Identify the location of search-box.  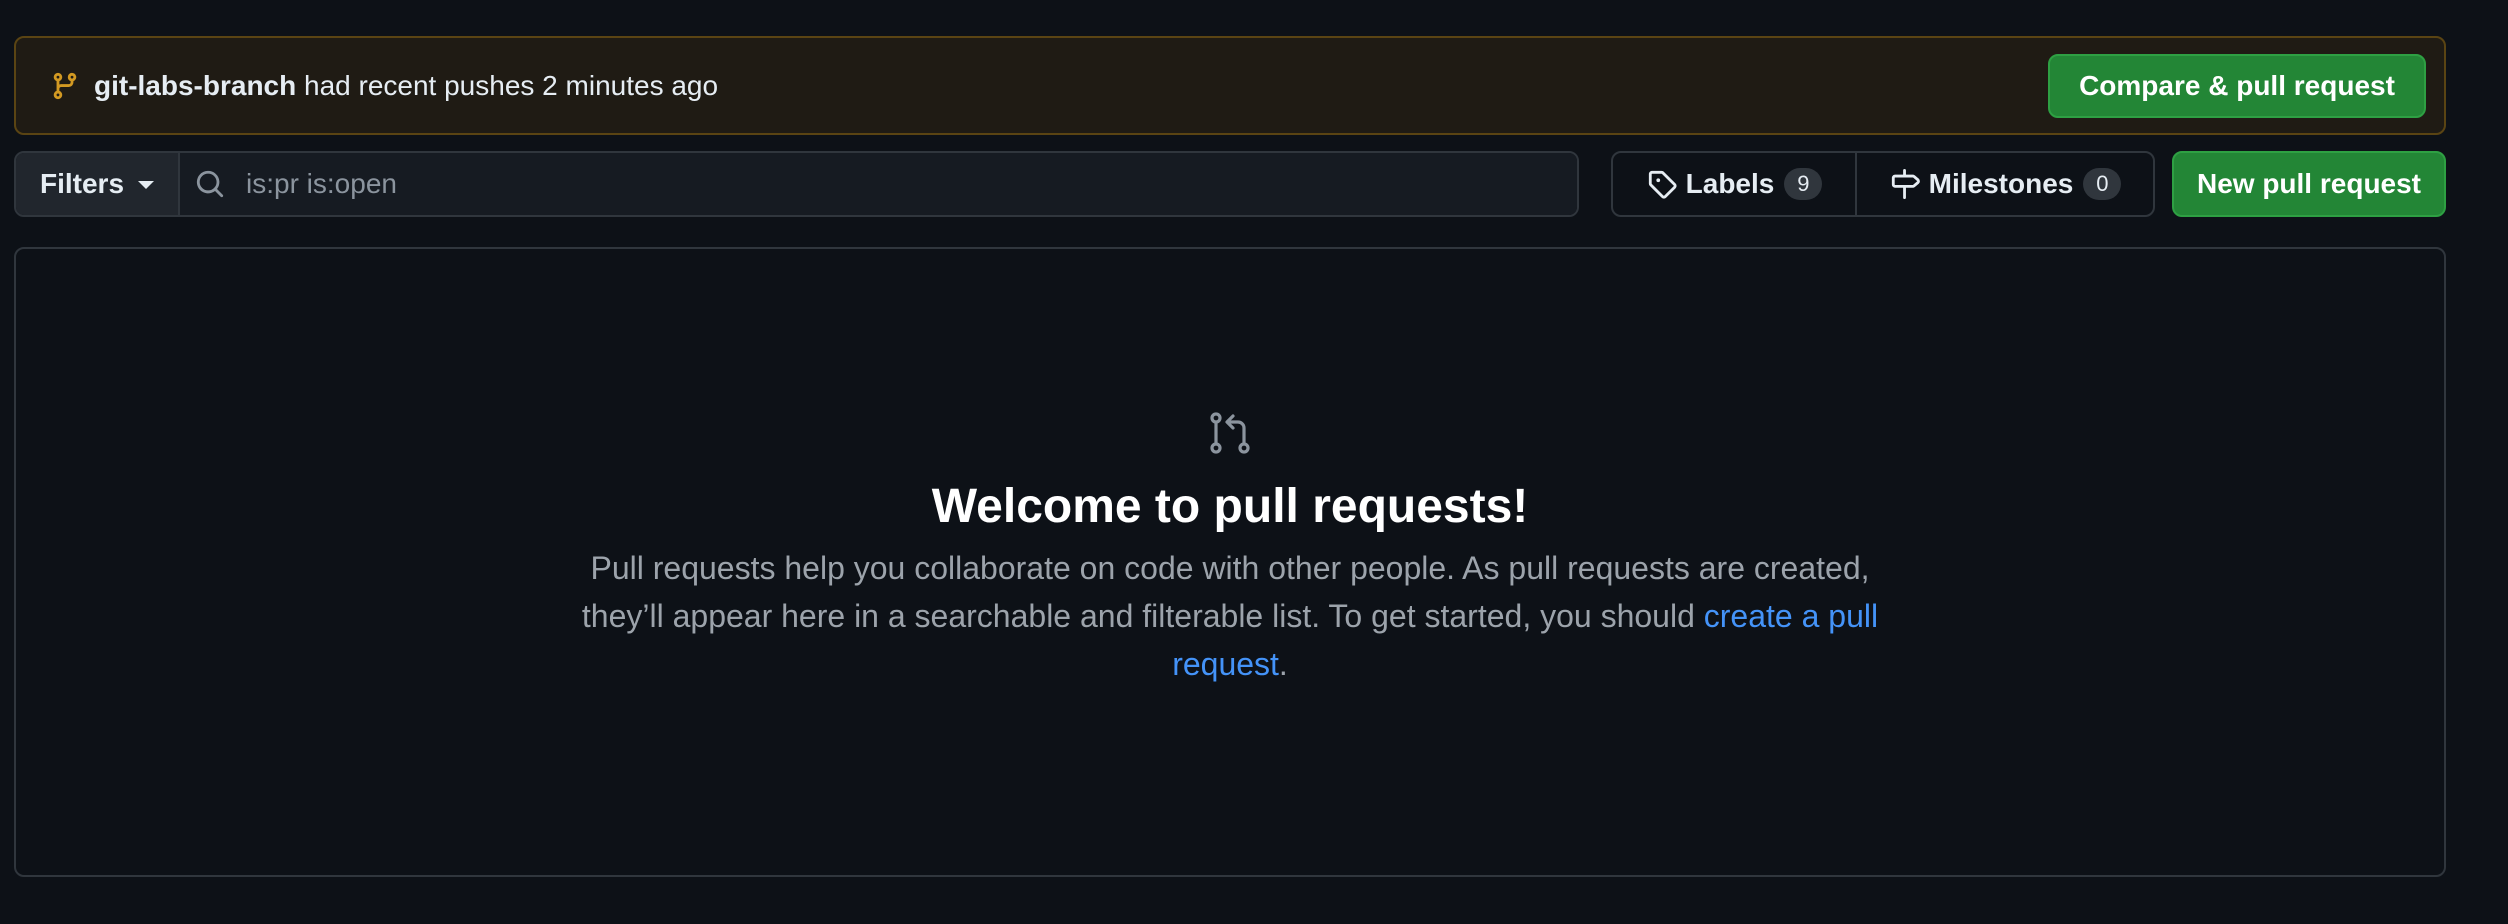
(878, 184).